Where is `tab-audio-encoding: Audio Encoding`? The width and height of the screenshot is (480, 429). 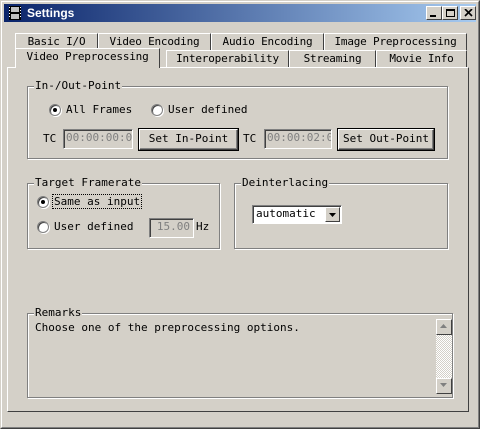
tab-audio-encoding: Audio Encoding is located at coordinates (267, 42).